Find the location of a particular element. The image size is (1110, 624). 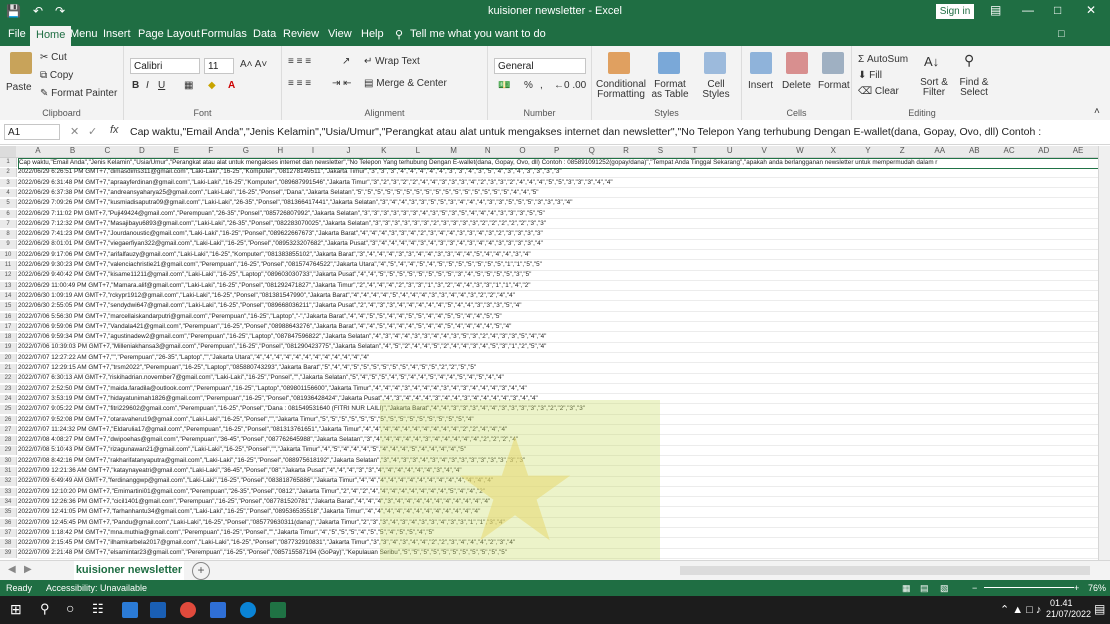

decimal-icon: ←0 .00 is located at coordinates (570, 85).